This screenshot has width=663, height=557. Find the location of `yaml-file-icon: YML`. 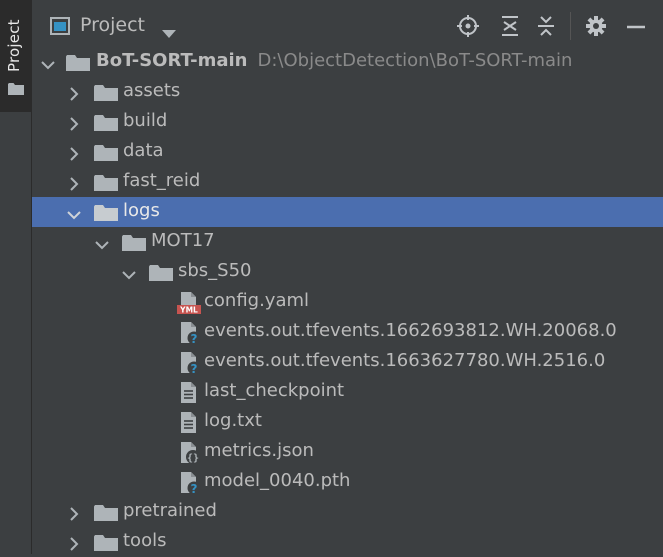

yaml-file-icon: YML is located at coordinates (189, 305).